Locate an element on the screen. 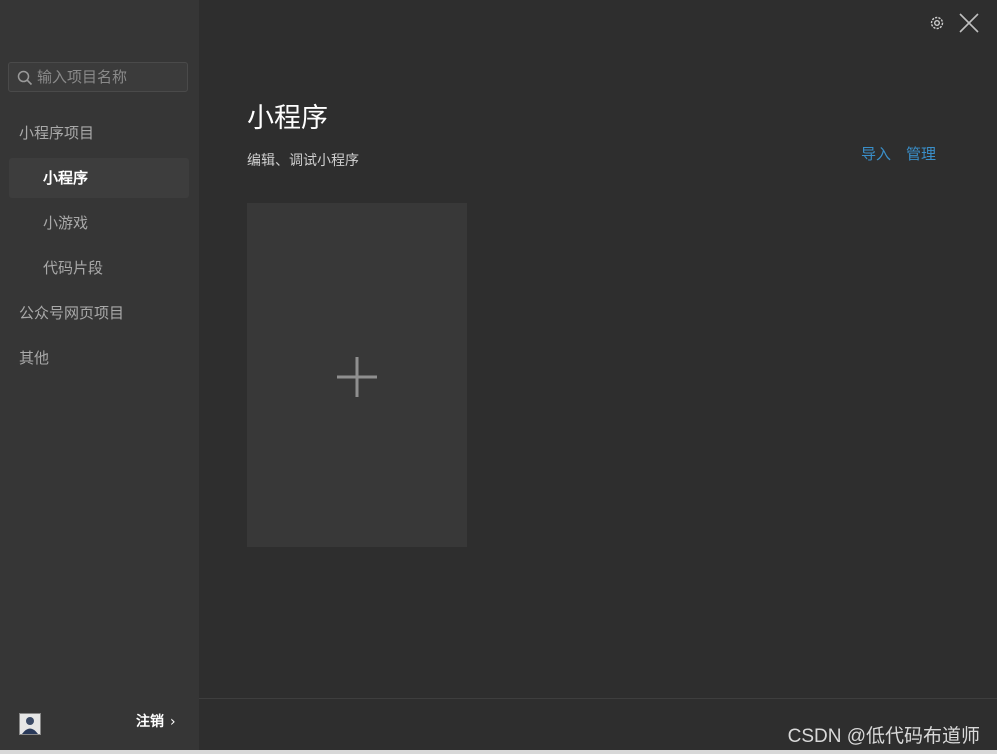 The height and width of the screenshot is (754, 997). gear-icon is located at coordinates (937, 23).